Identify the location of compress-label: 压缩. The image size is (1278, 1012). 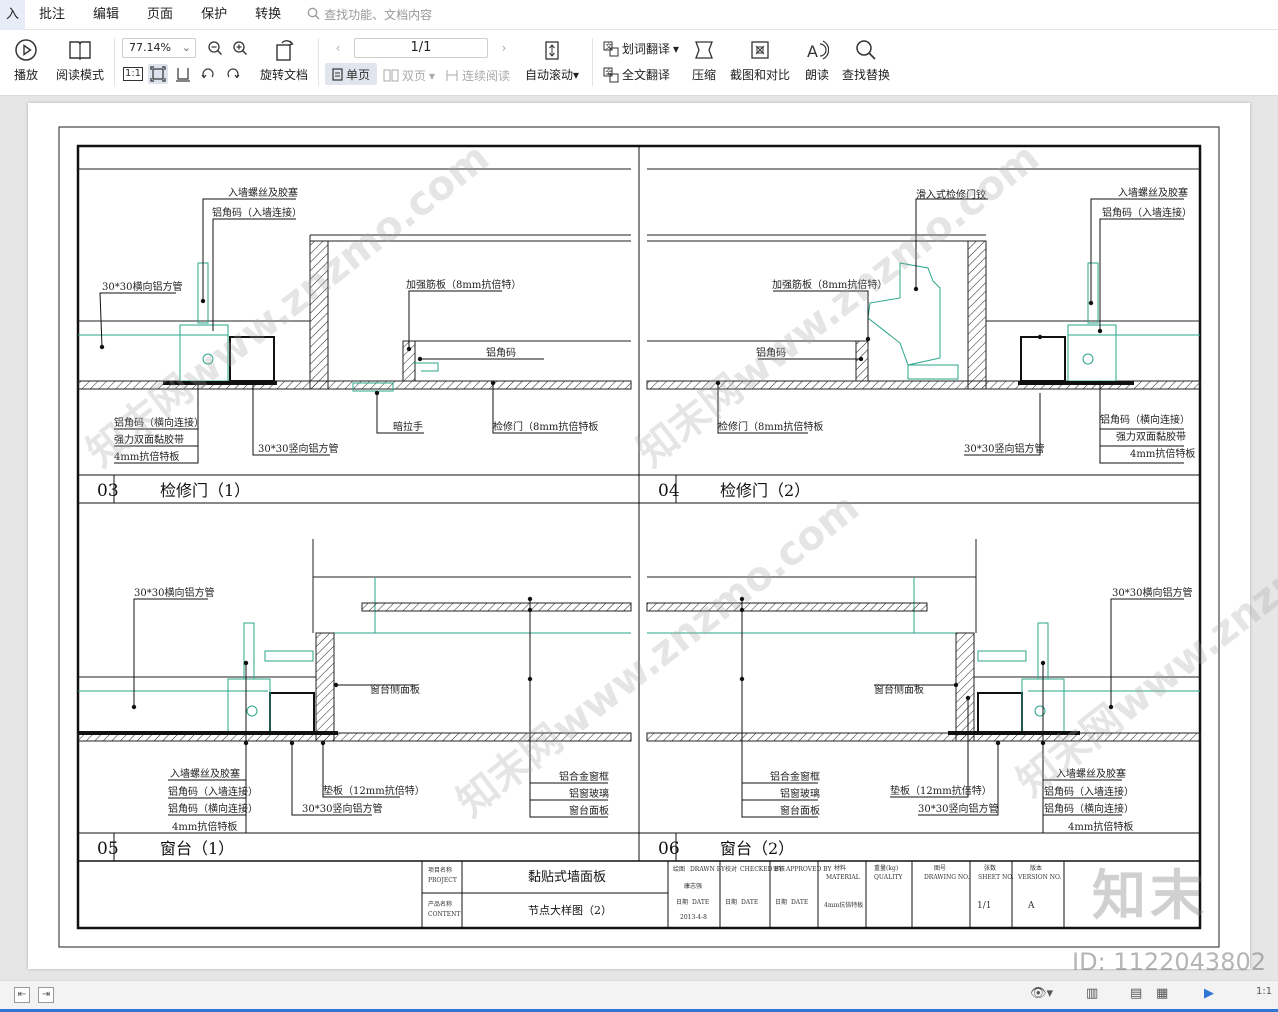
(704, 75).